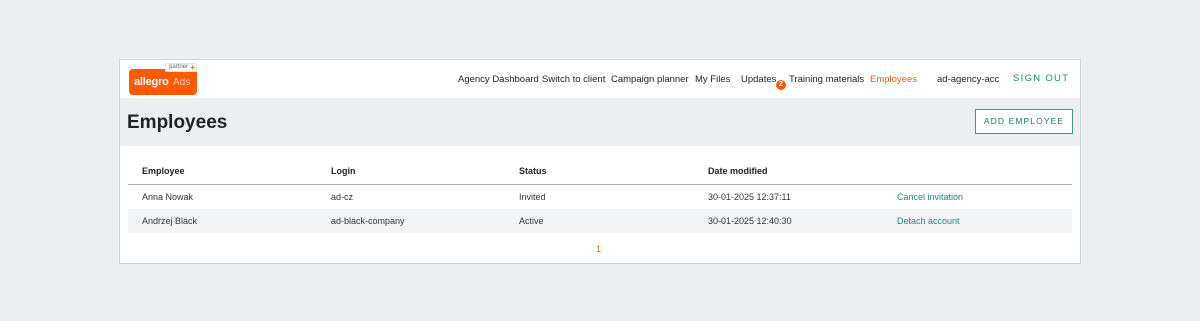 This screenshot has height=321, width=1200. I want to click on add-employee-button: ADD EMPLOYEE, so click(1024, 121).